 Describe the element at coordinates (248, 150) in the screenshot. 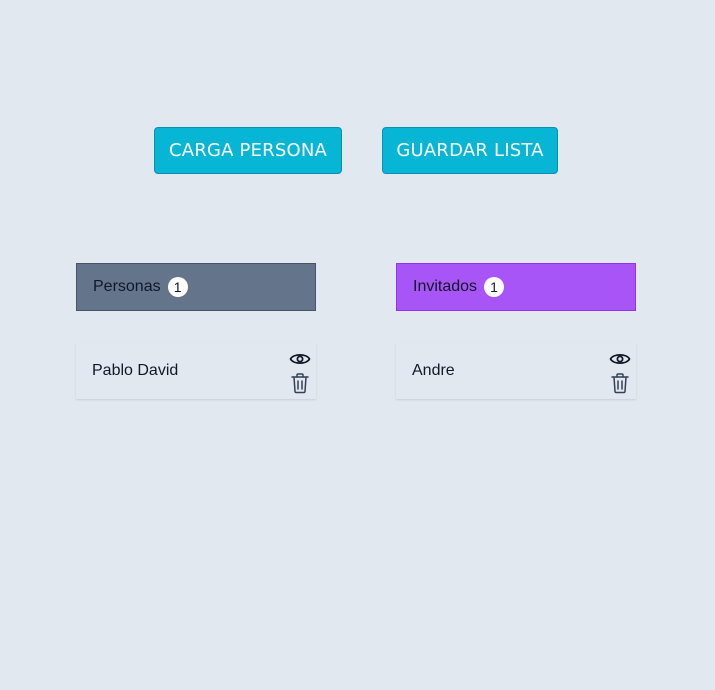

I see `carga-persona-button: CARGA PERSONA` at that location.